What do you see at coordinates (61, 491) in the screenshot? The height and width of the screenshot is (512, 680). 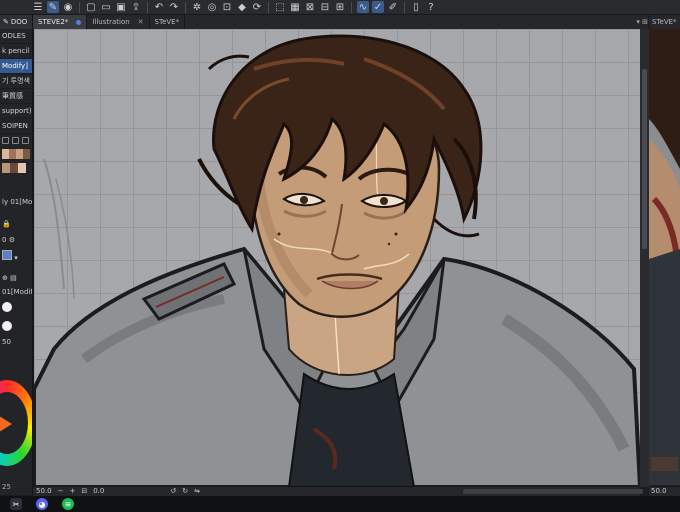 I see `zoom-out-icon: −` at bounding box center [61, 491].